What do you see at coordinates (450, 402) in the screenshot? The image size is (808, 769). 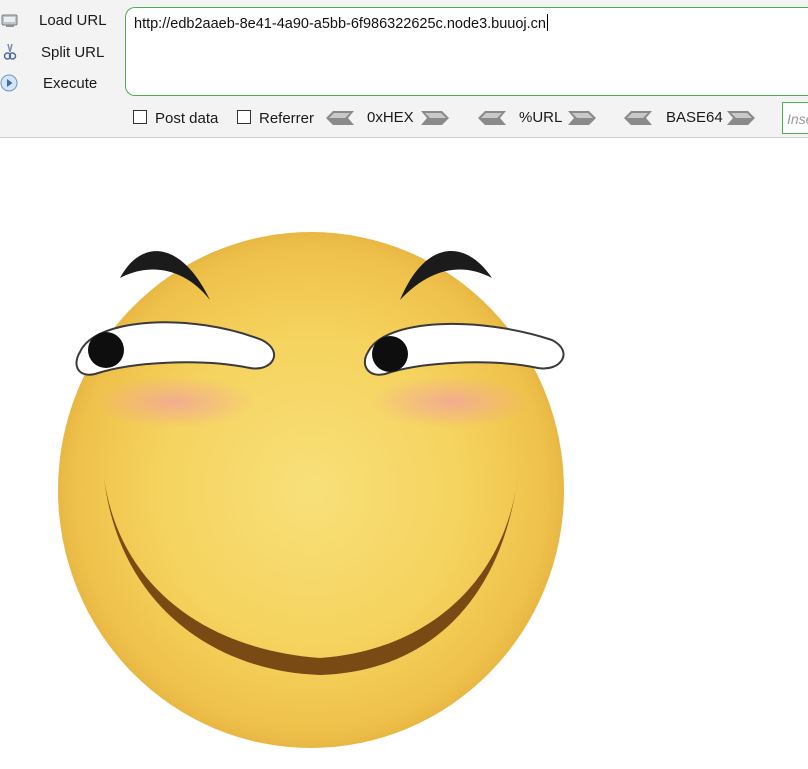 I see `right-cheek-blush` at bounding box center [450, 402].